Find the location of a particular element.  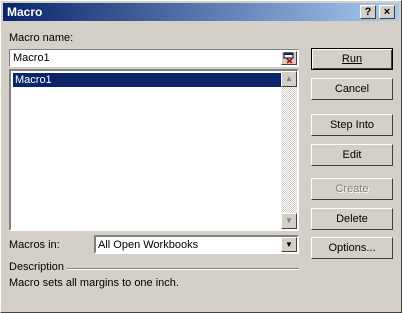

description-label: Description is located at coordinates (37, 267).